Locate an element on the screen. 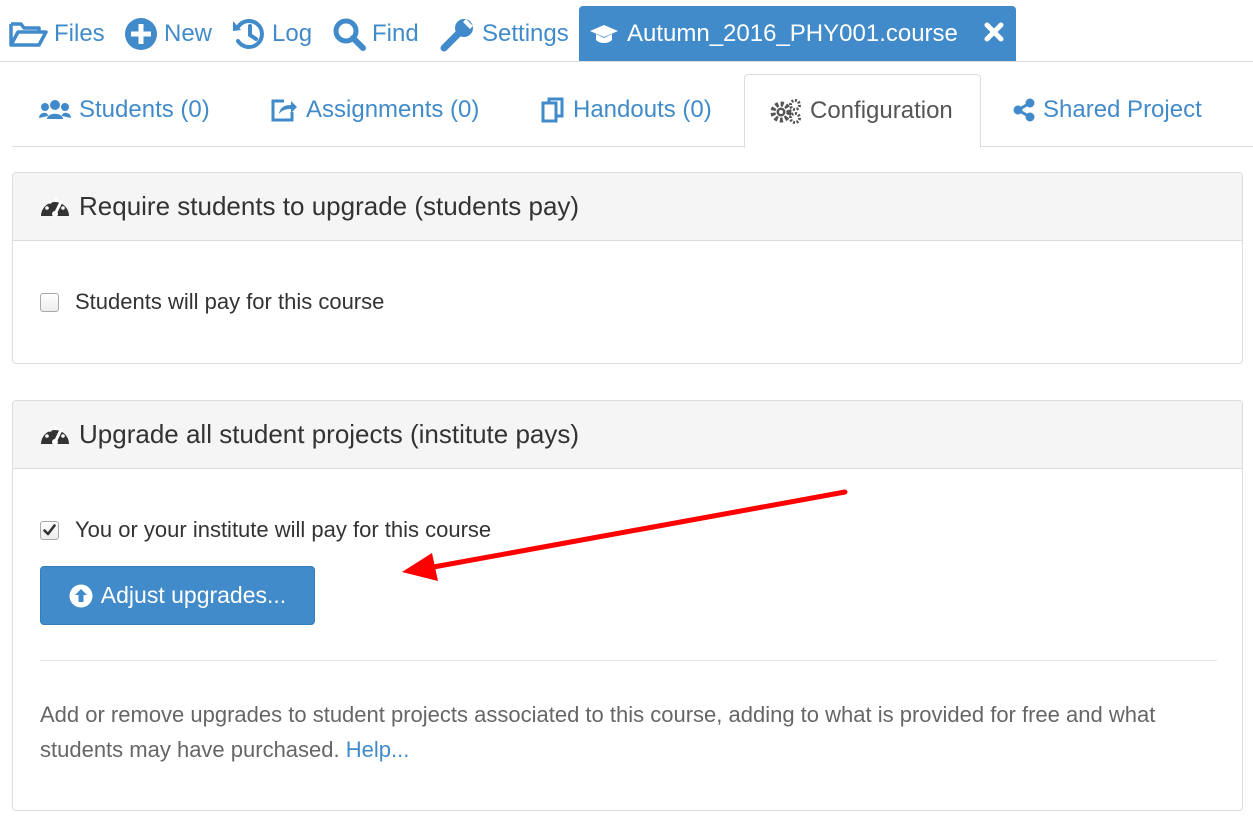  share-square-icon is located at coordinates (284, 110).